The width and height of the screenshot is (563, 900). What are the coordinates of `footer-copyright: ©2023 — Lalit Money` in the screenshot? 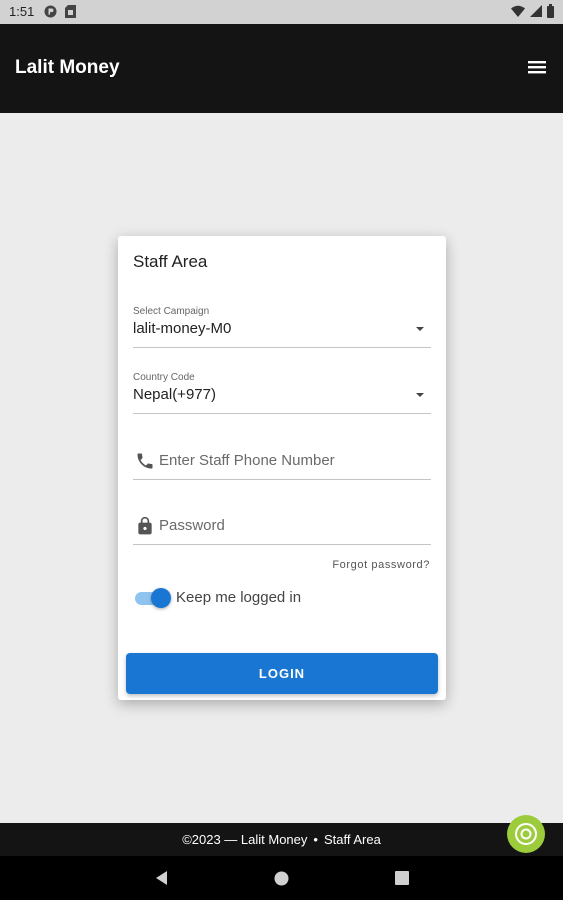 It's located at (245, 839).